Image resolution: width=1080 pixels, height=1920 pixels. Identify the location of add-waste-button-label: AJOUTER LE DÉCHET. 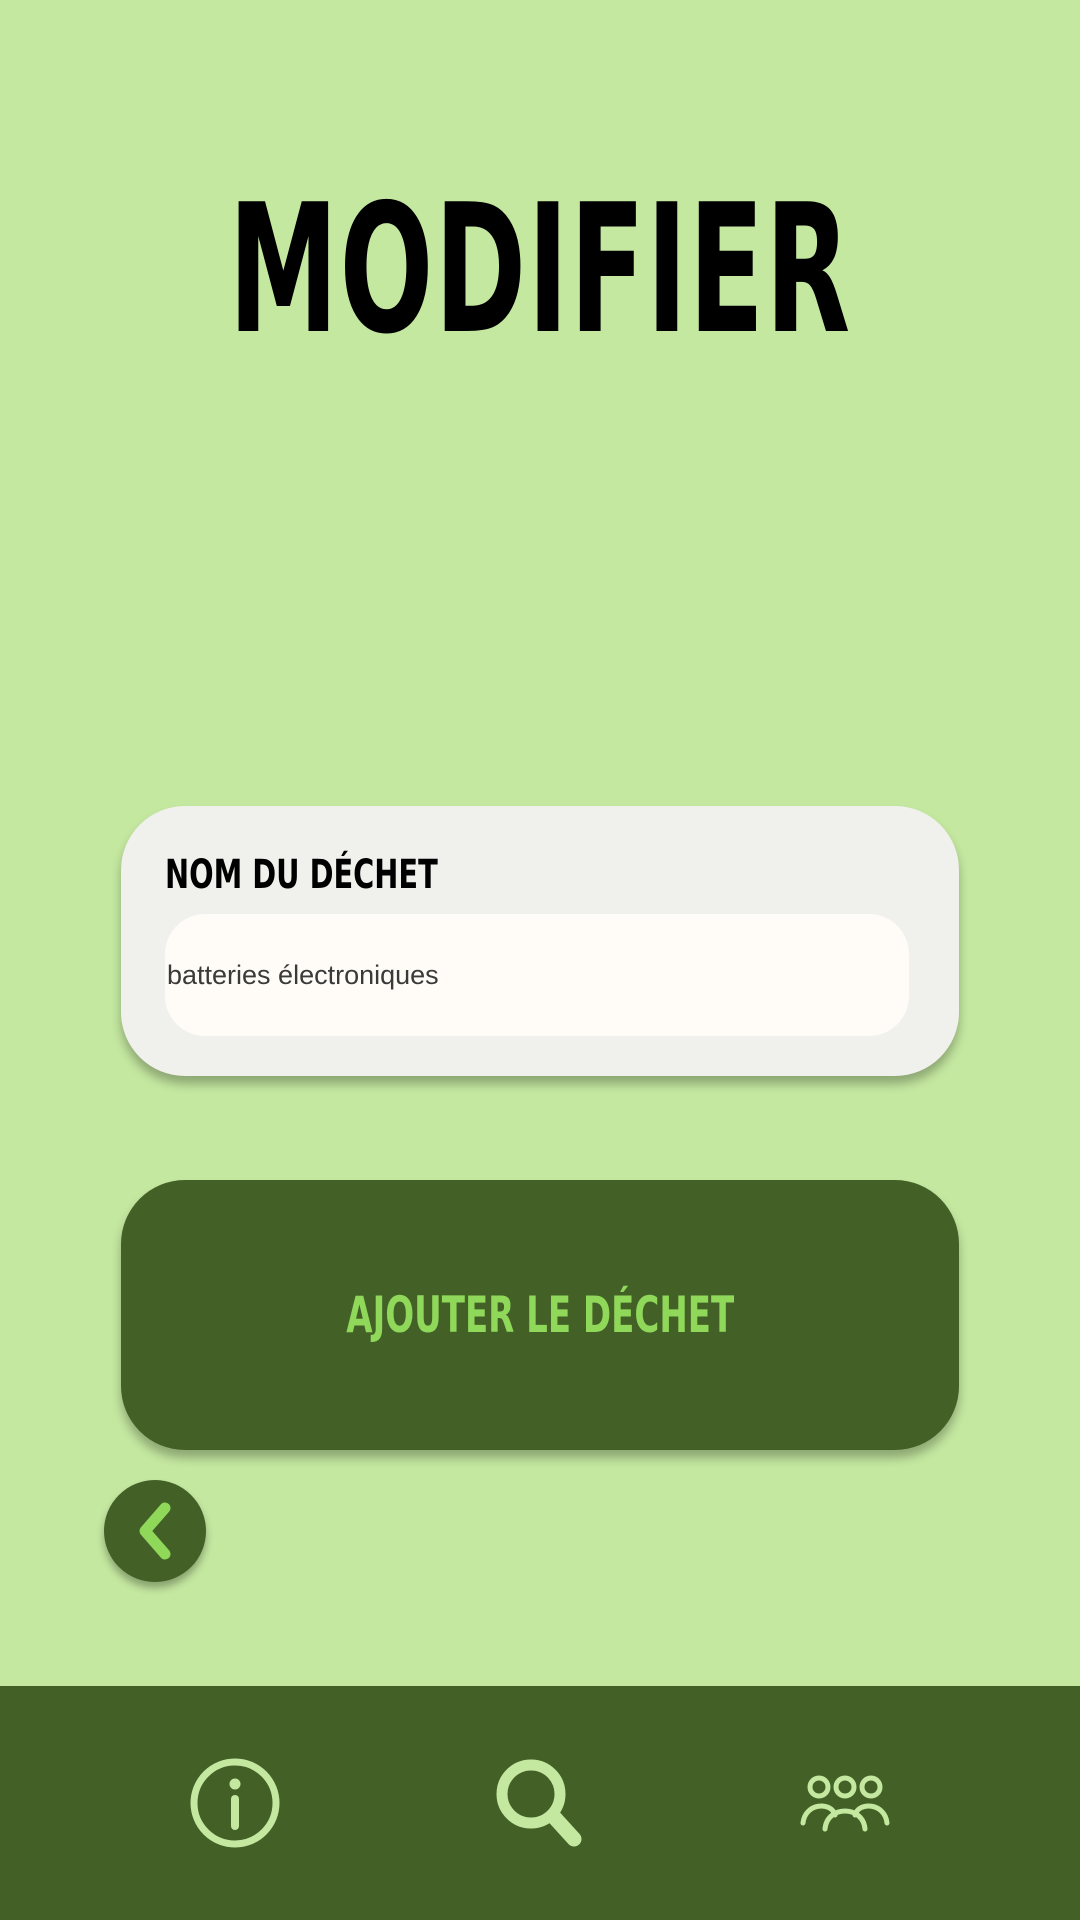
(540, 1315).